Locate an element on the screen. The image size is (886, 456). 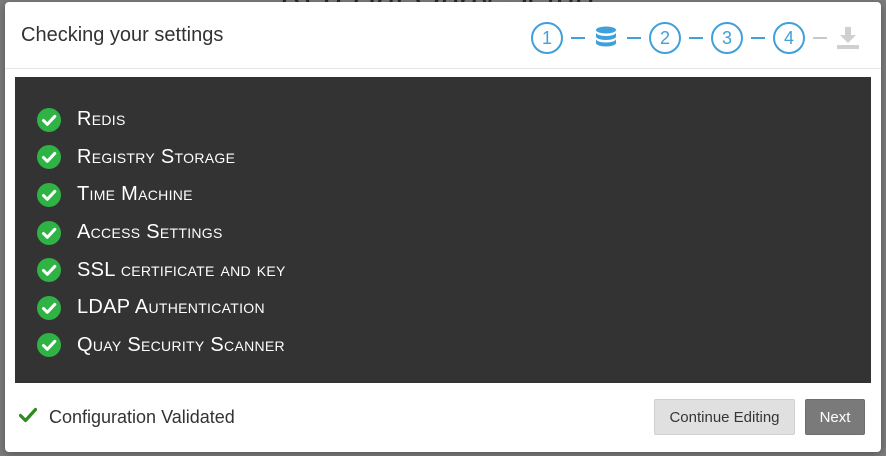
result-label: Quay Security Scanner is located at coordinates (181, 344).